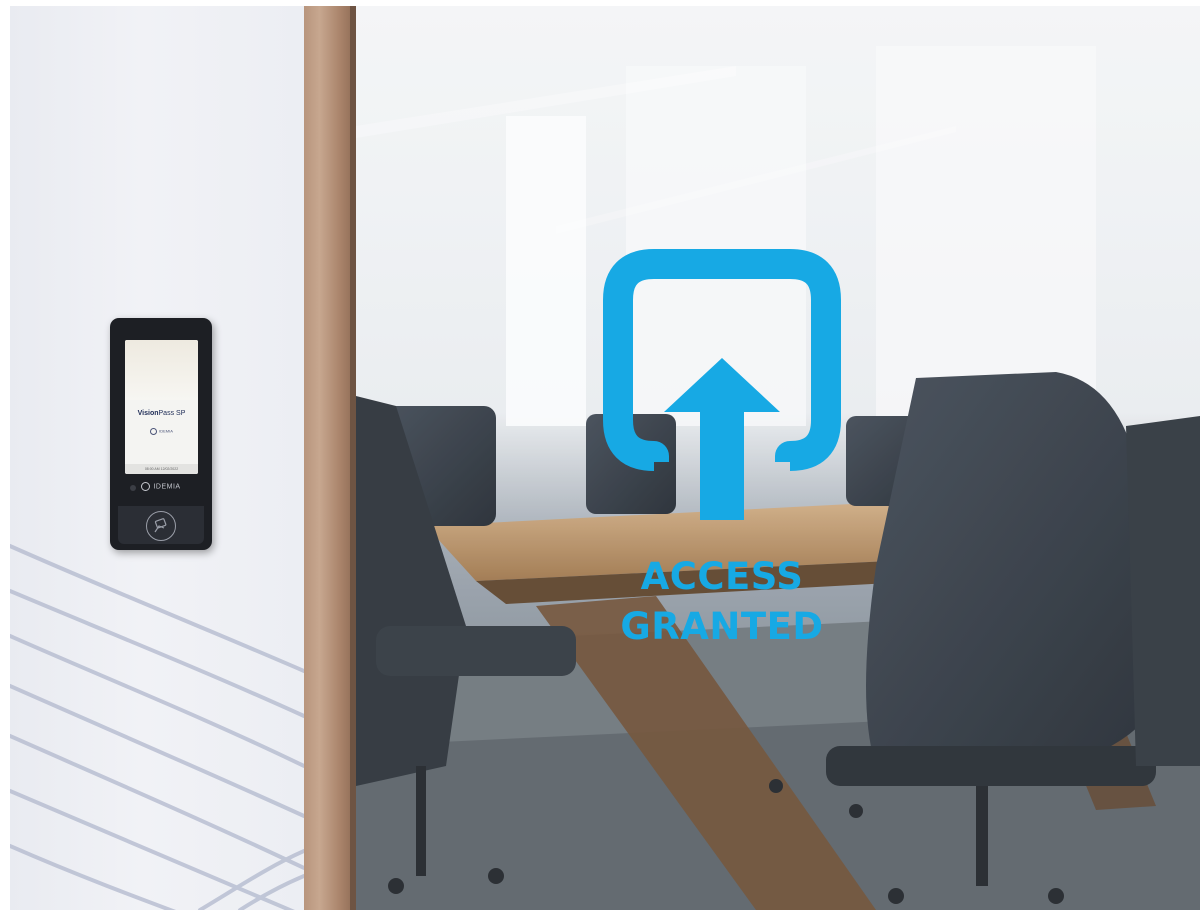 The width and height of the screenshot is (1200, 910). Describe the element at coordinates (161, 407) in the screenshot. I see `reader-screen: VisionPass SP IDEMIA 08:00 AM 12/02/2022` at that location.